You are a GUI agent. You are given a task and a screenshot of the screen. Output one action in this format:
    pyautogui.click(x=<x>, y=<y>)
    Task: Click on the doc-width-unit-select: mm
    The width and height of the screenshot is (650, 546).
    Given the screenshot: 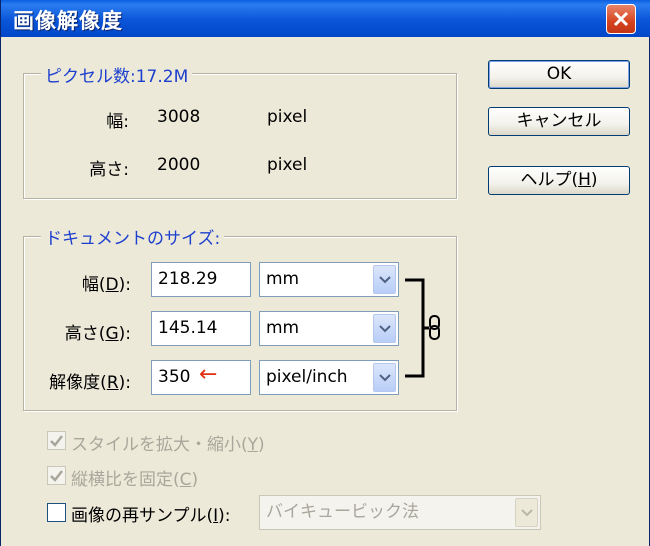 What is the action you would take?
    pyautogui.click(x=329, y=279)
    